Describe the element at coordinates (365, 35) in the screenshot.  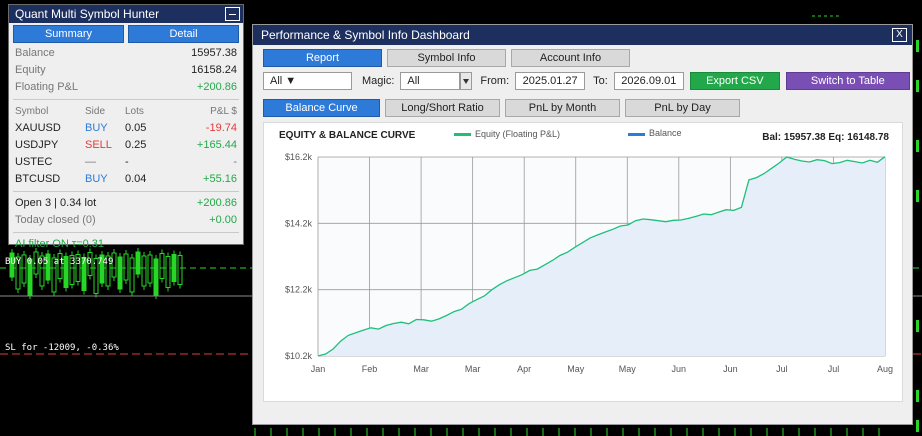
I see `dashboard-title: Performance & Symbol Info Dashboard` at that location.